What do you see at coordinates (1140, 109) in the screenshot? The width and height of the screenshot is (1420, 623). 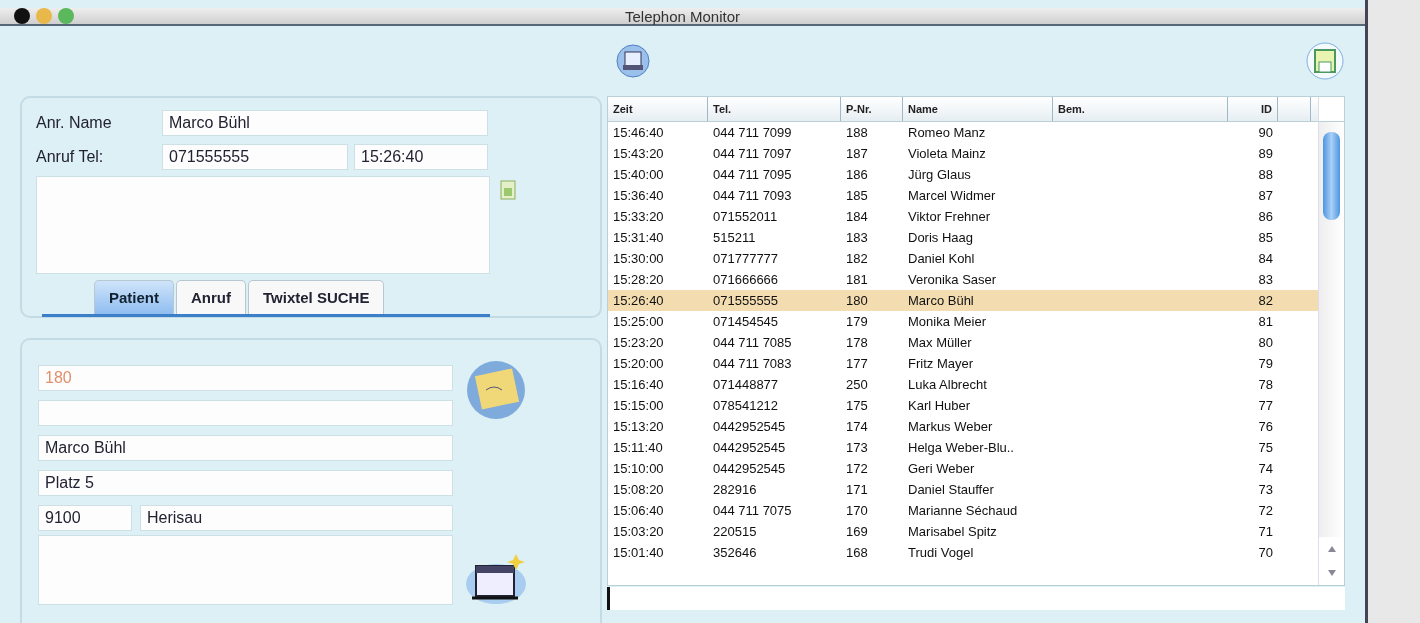 I see `column-header: Bem.` at bounding box center [1140, 109].